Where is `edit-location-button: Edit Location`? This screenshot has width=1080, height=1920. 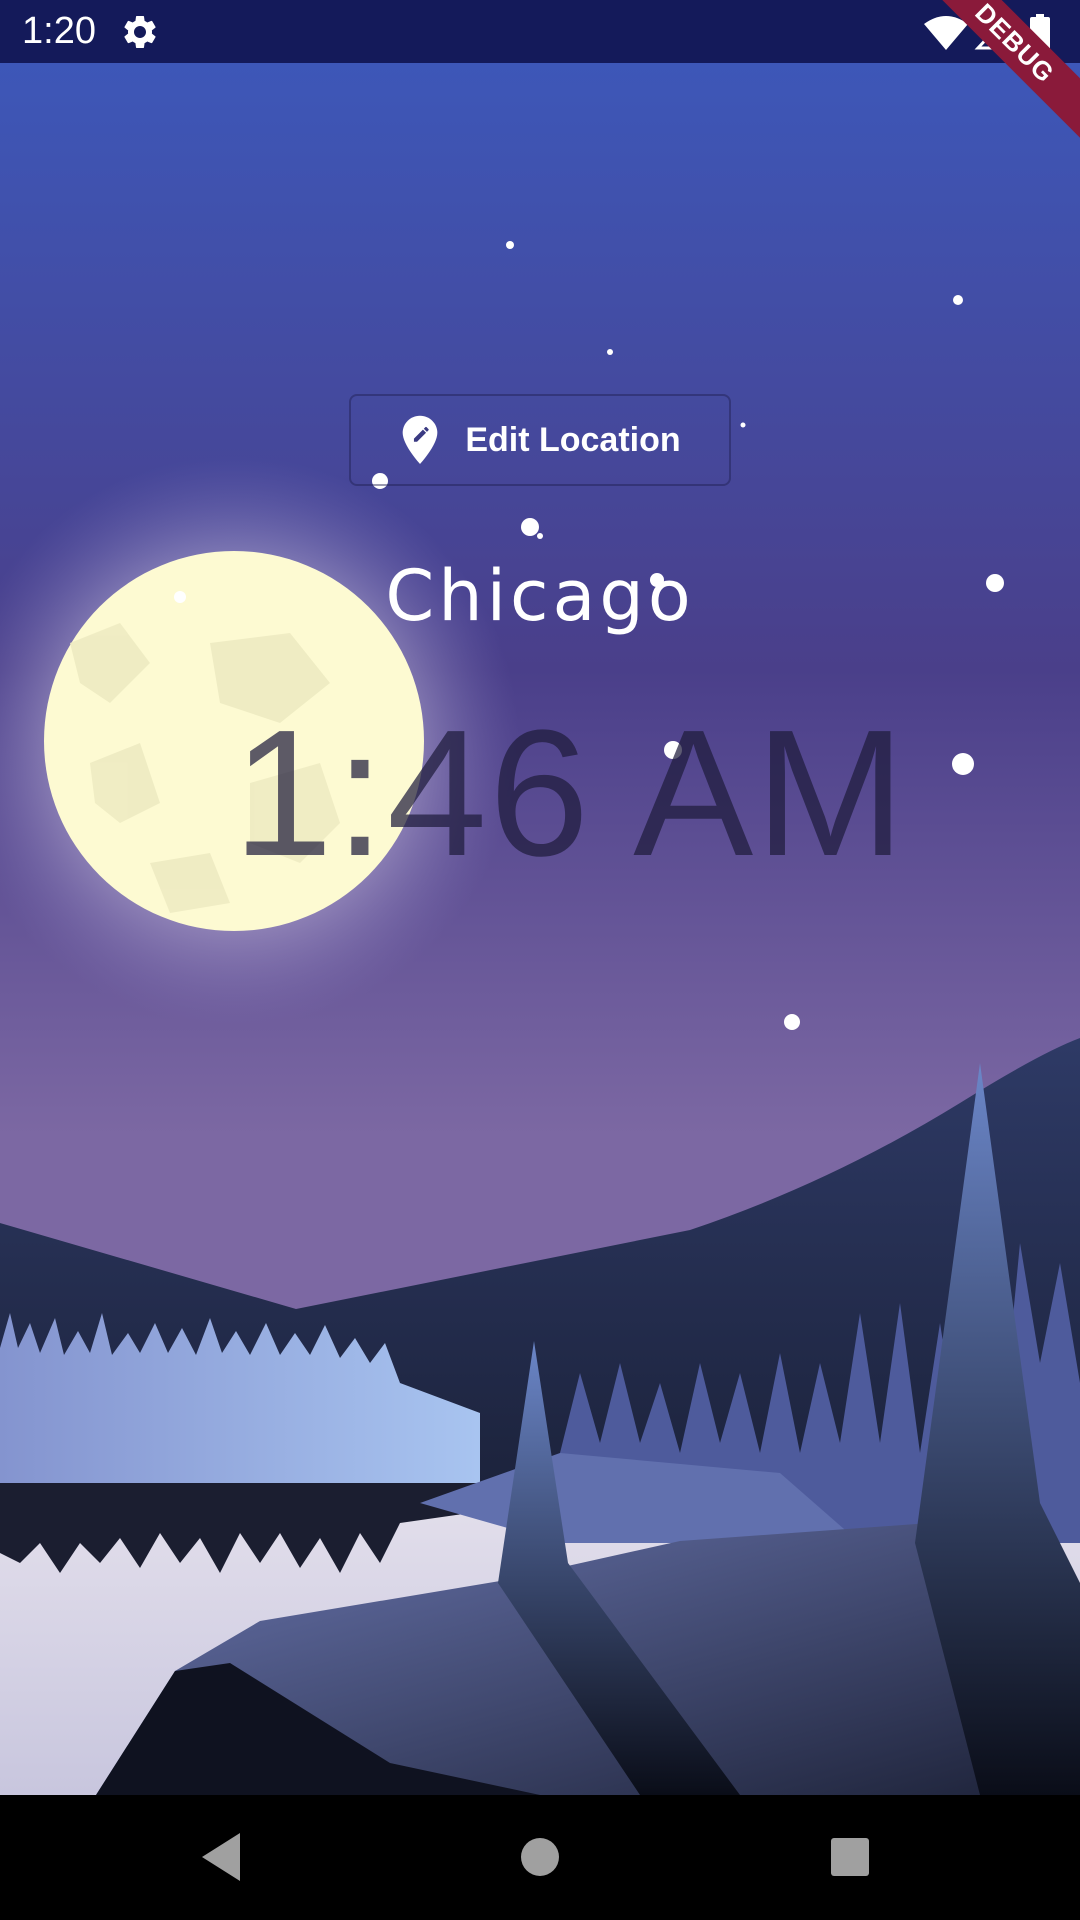
edit-location-button: Edit Location is located at coordinates (540, 440).